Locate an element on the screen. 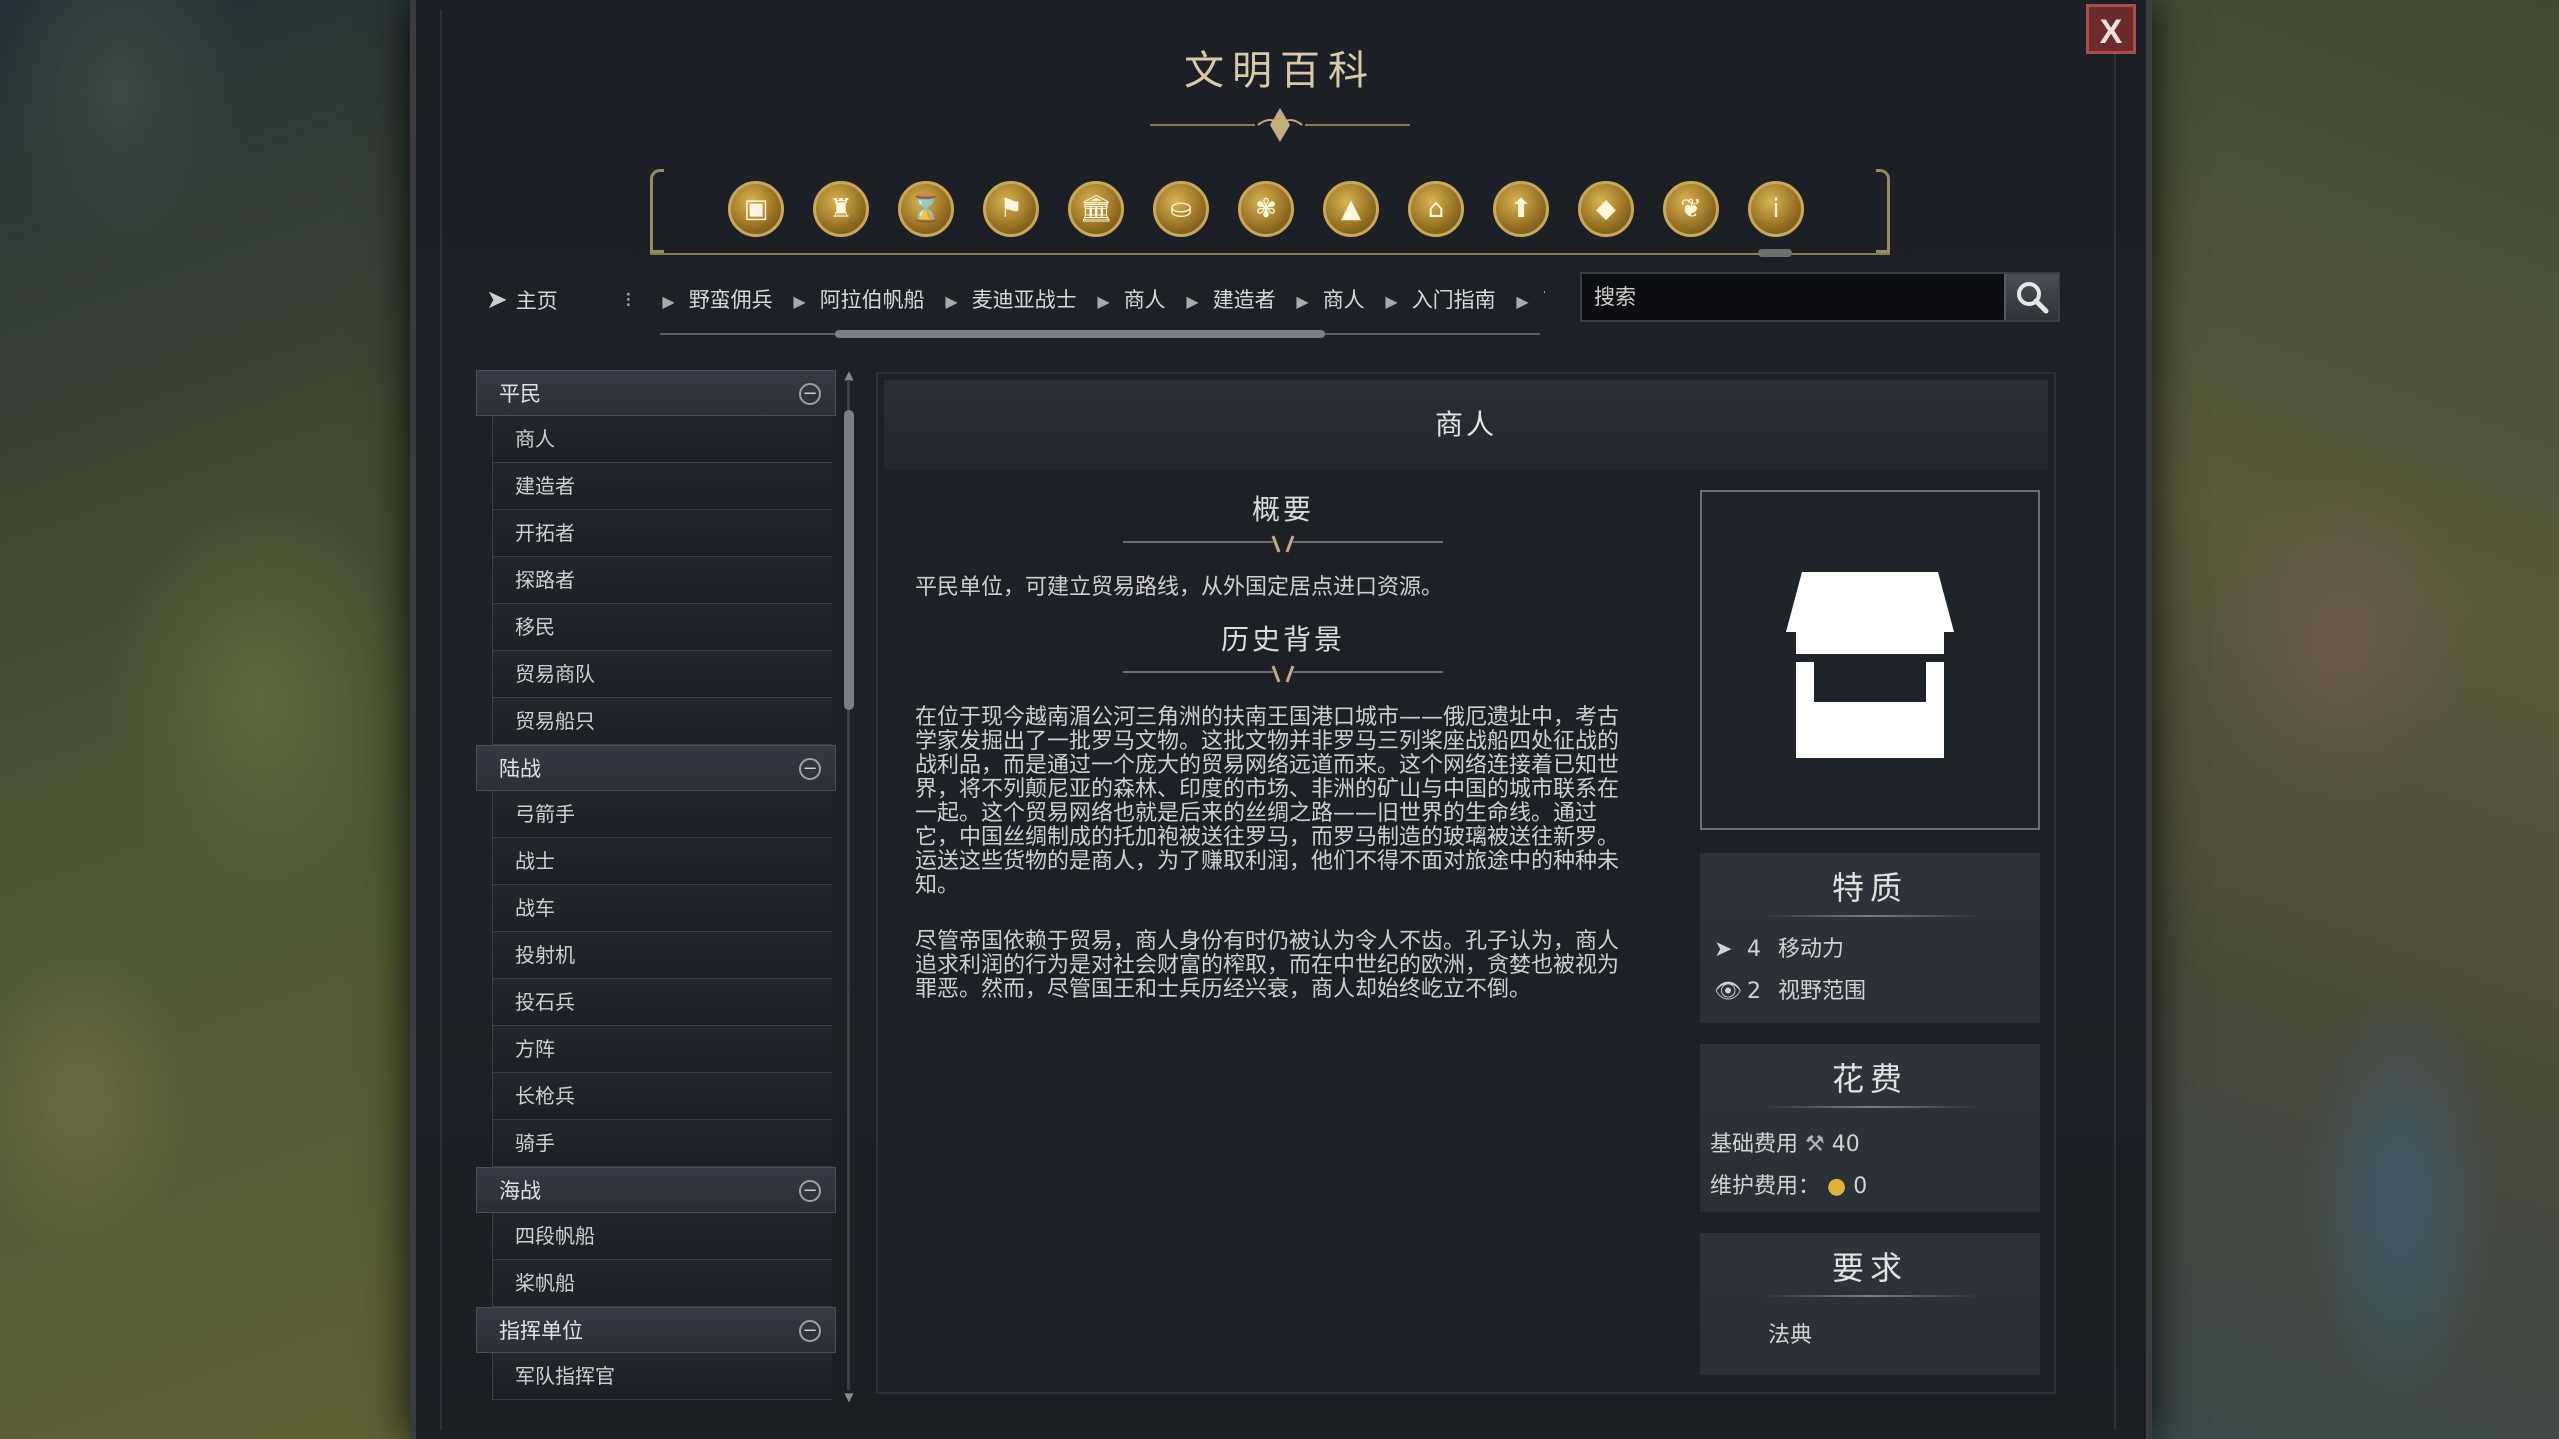 This screenshot has width=2559, height=1439. group-header-command: 指挥单位 − is located at coordinates (656, 1330).